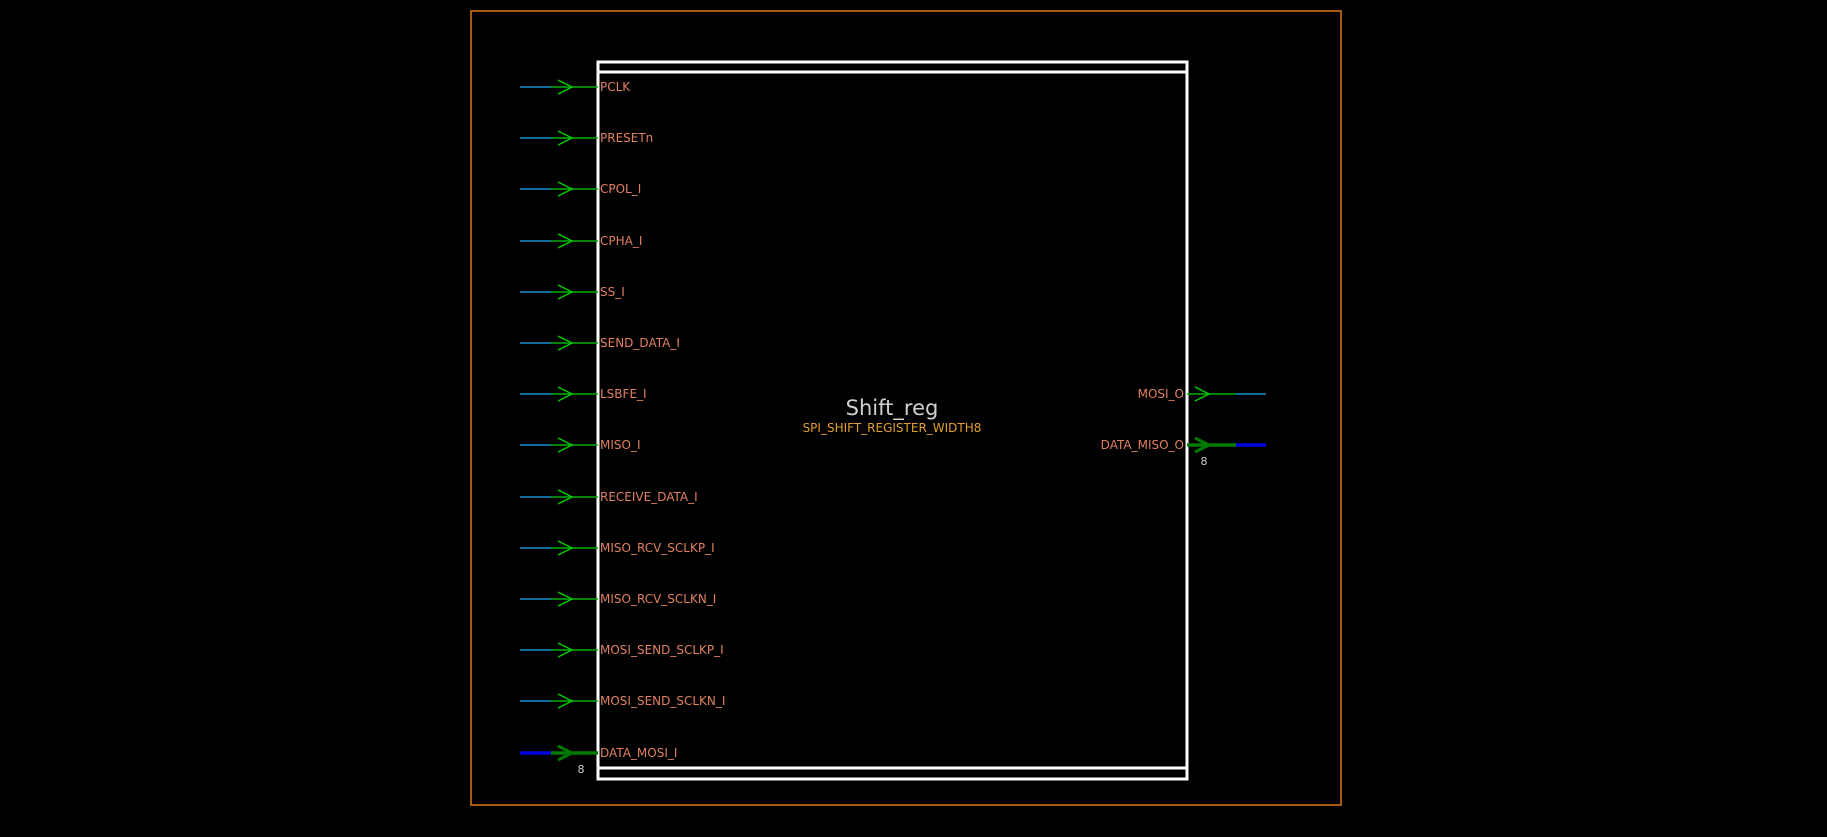 The height and width of the screenshot is (837, 1827). I want to click on pin-label-miso-rcv-sclkn-i: MISO_RCV_SCLKN_I, so click(658, 599).